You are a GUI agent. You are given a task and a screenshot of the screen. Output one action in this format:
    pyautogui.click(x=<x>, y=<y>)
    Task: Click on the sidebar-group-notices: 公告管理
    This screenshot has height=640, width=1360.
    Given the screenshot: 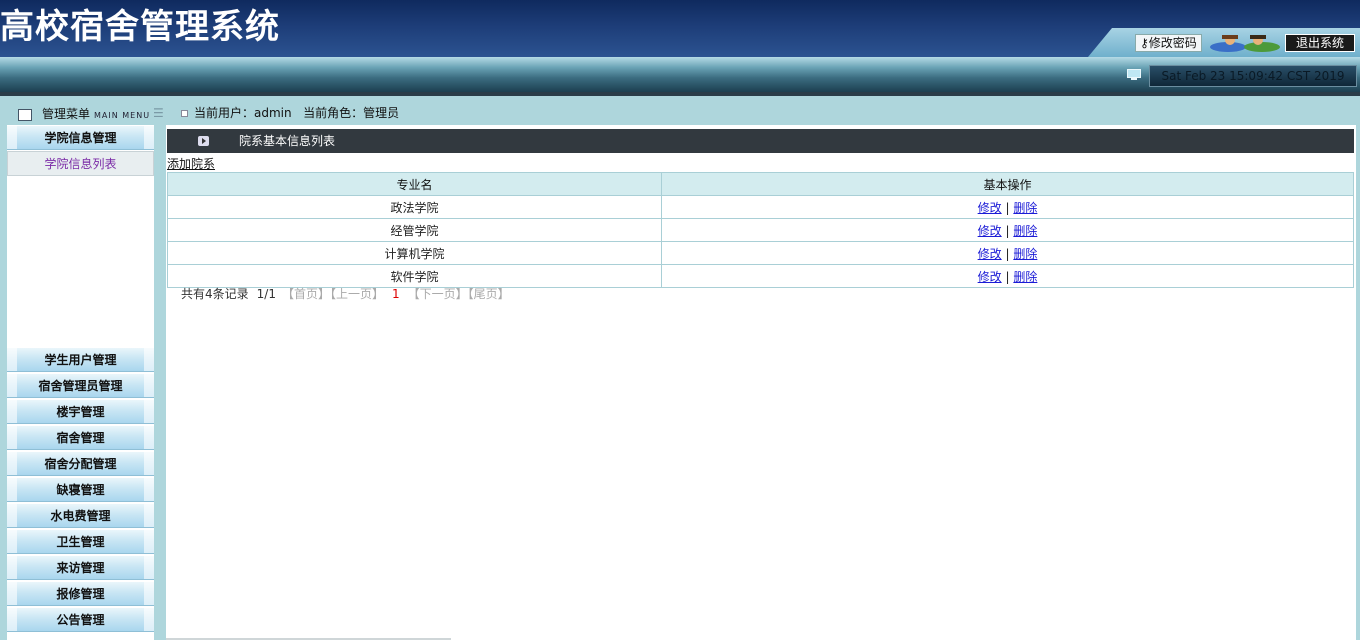 What is the action you would take?
    pyautogui.click(x=80, y=620)
    